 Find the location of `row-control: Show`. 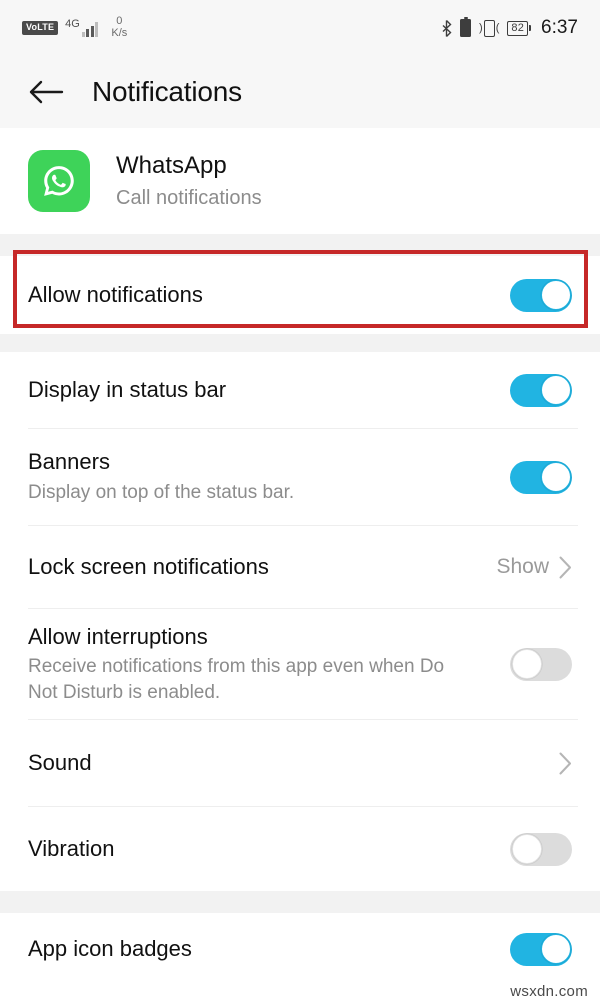

row-control: Show is located at coordinates (534, 567).